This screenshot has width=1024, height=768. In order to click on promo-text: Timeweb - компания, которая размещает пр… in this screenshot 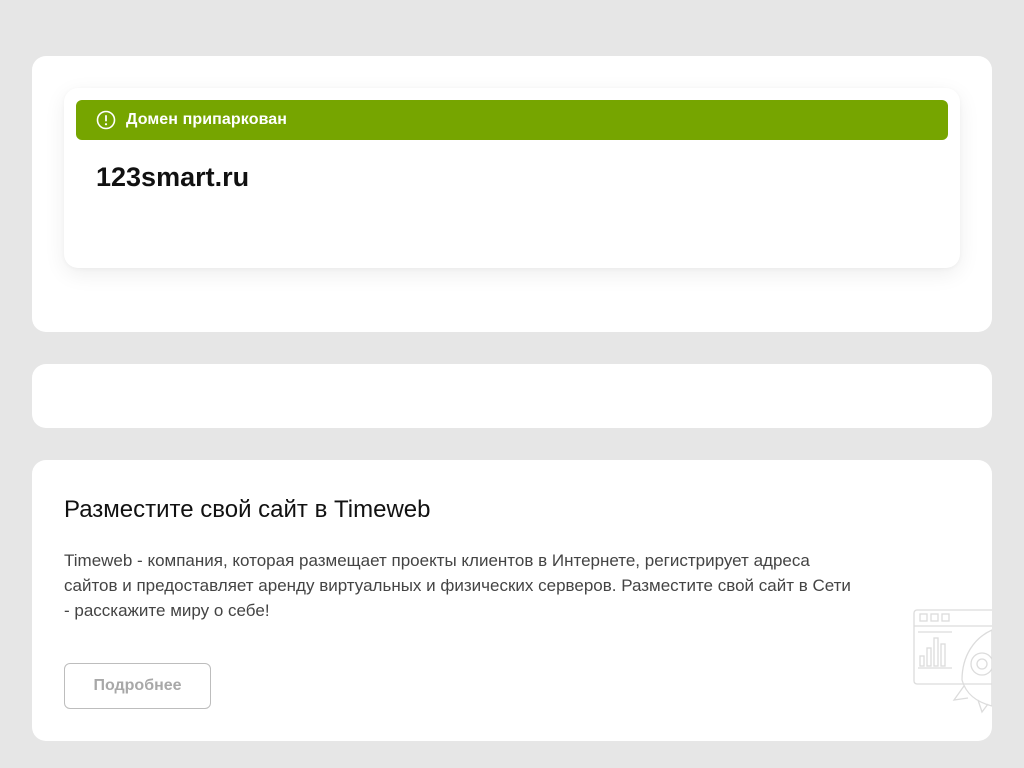, I will do `click(457, 585)`.